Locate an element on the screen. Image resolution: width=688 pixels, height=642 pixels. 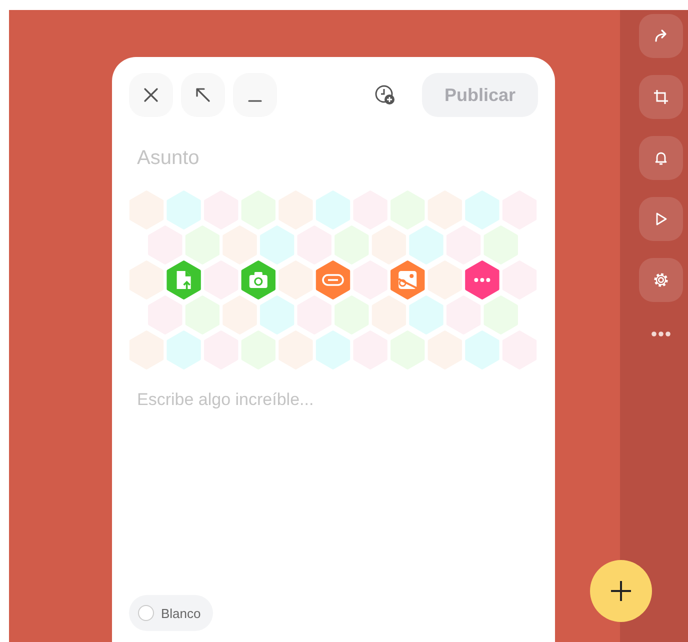
image-button is located at coordinates (407, 280).